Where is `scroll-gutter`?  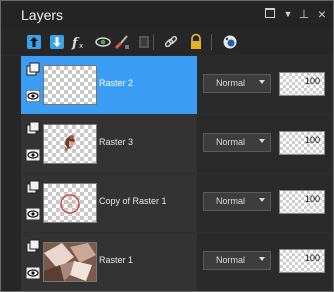
scroll-gutter is located at coordinates (11, 173).